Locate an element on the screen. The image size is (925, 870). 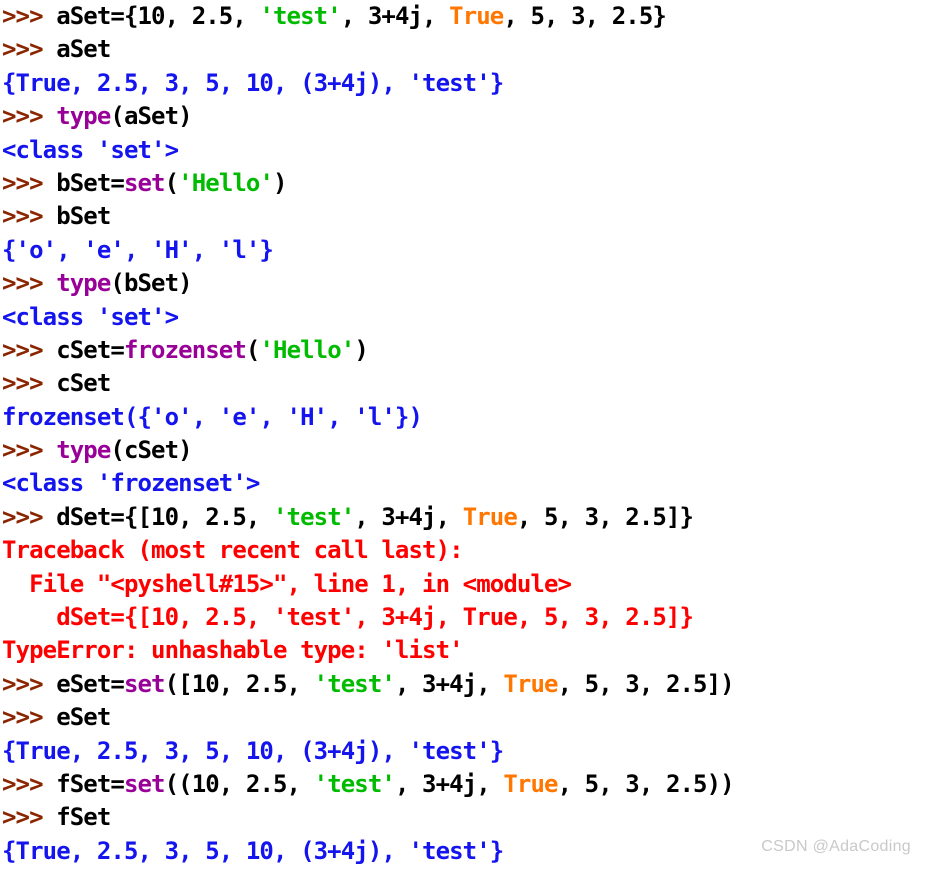
token-code: bSet is located at coordinates (83, 216).